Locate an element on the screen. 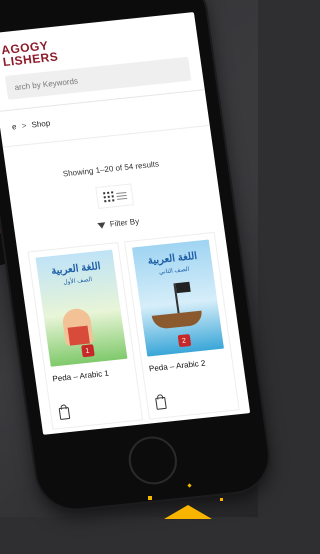 The image size is (320, 554). product-name: Peda – Arabic 1 is located at coordinates (91, 375).